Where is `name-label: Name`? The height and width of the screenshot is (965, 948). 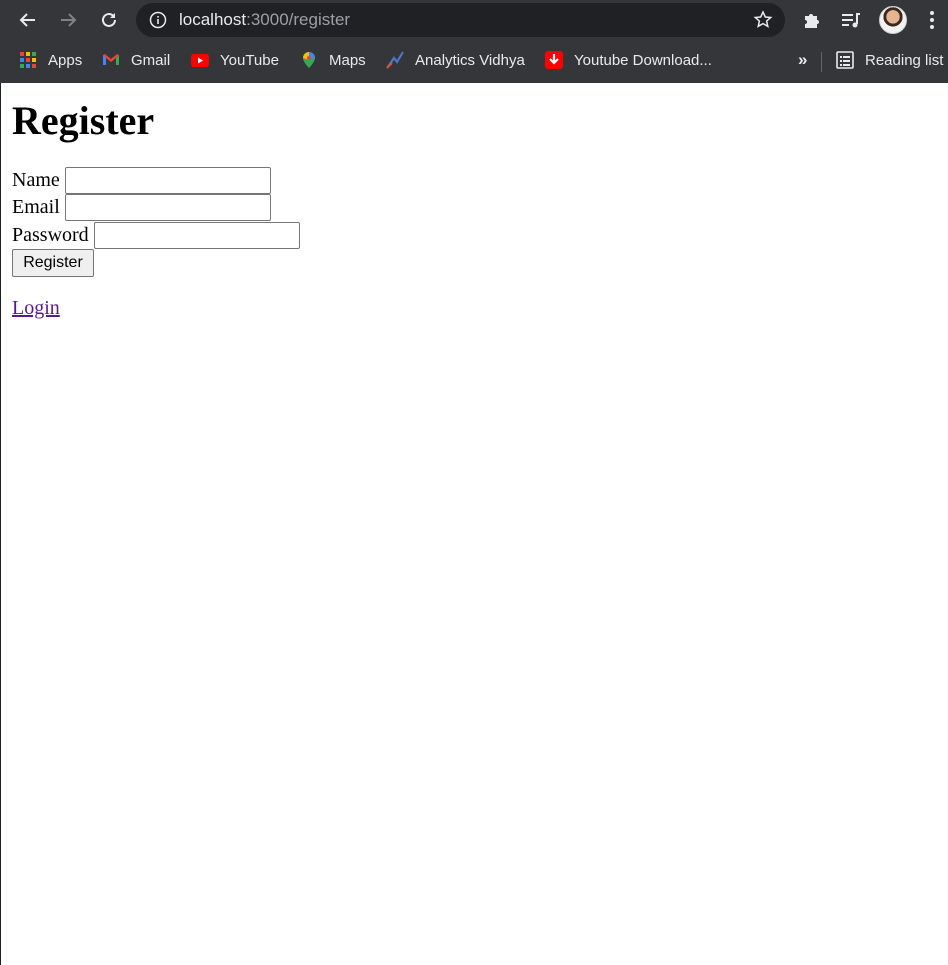
name-label: Name is located at coordinates (36, 180).